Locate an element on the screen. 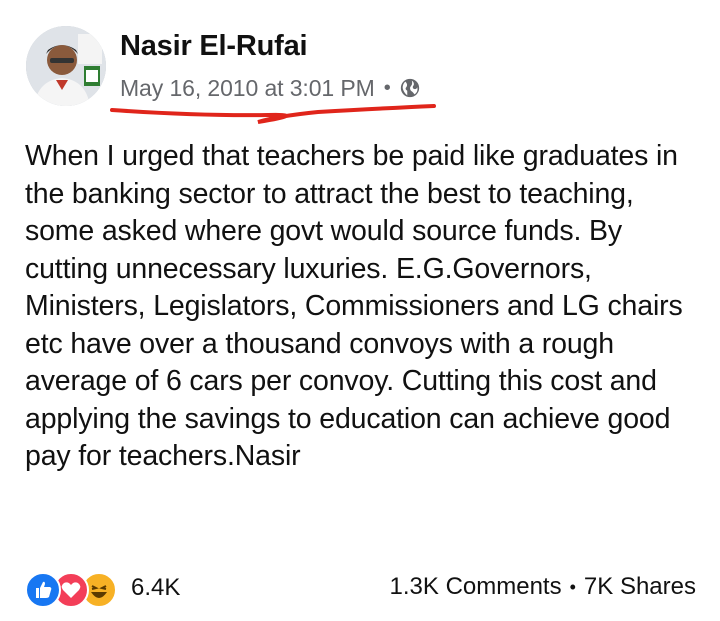  author-name: Nasir El-Rufai is located at coordinates (214, 46).